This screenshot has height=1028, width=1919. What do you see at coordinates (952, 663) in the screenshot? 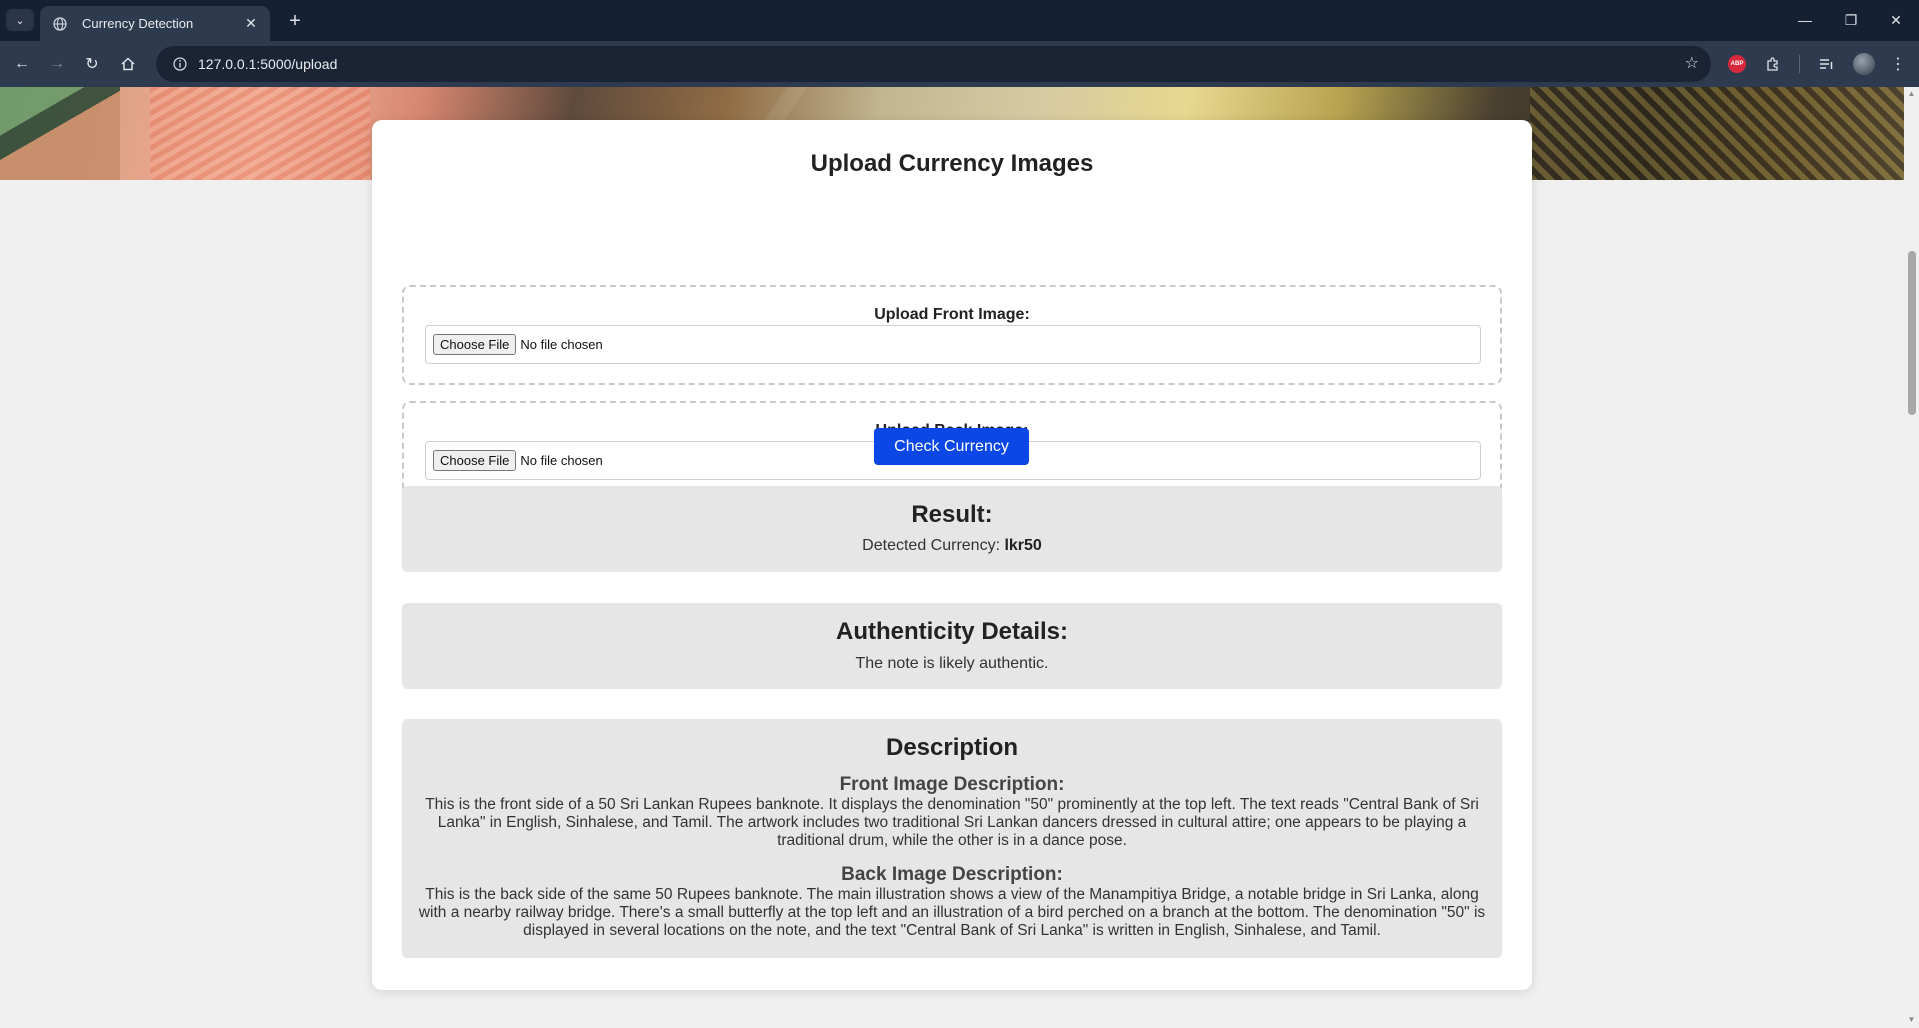
I see `authenticity-text: The note is likely authentic.` at bounding box center [952, 663].